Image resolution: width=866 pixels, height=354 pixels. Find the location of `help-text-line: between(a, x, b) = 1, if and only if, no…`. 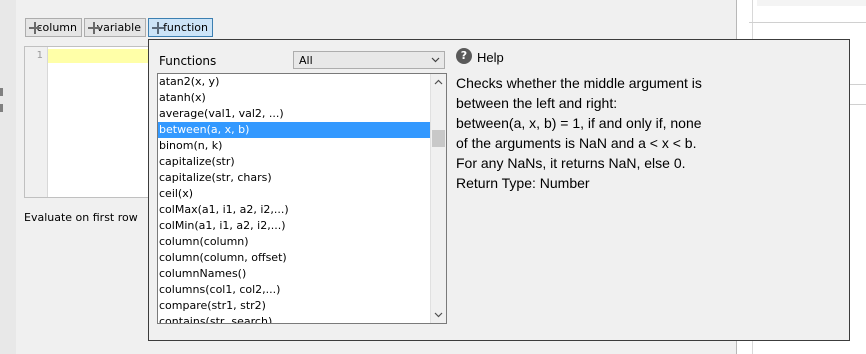

help-text-line: between(a, x, b) = 1, if and only if, no… is located at coordinates (579, 123).